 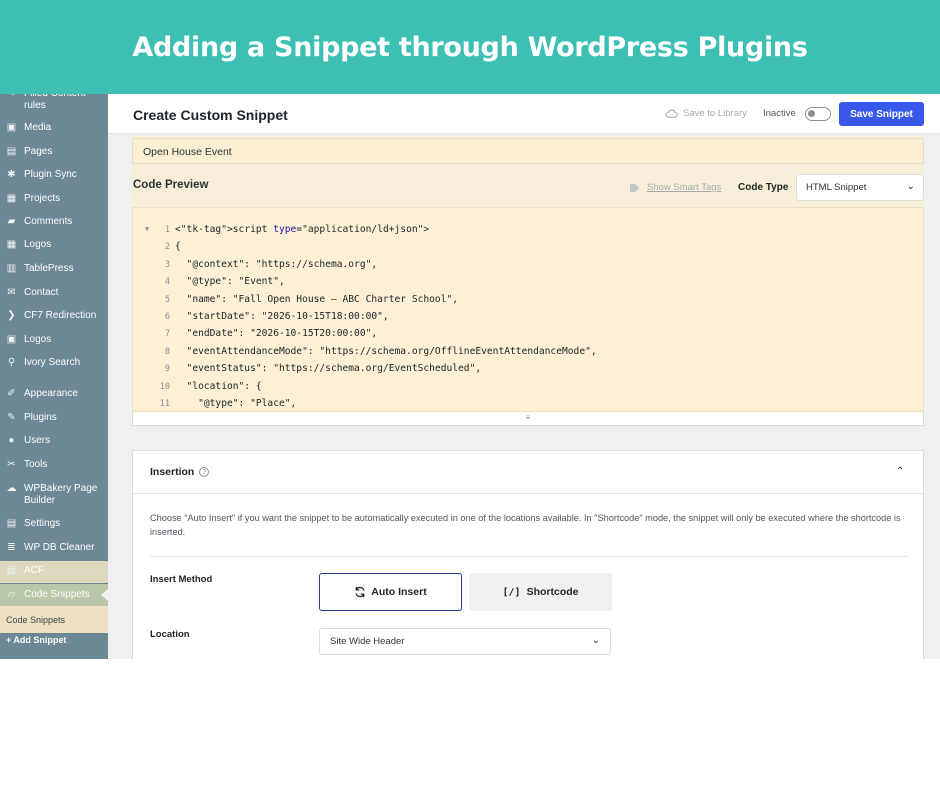 What do you see at coordinates (147, 229) in the screenshot?
I see `fold-arrow-icon: ▼` at bounding box center [147, 229].